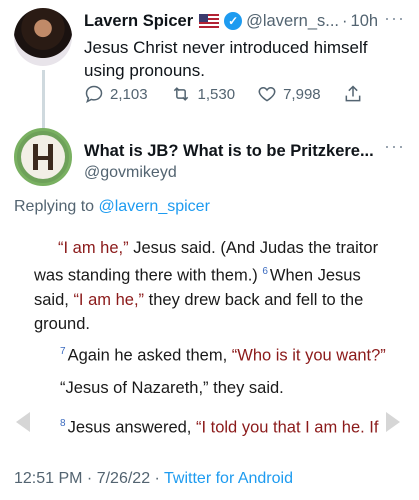  I want to click on avatar-lavern, so click(43, 37).